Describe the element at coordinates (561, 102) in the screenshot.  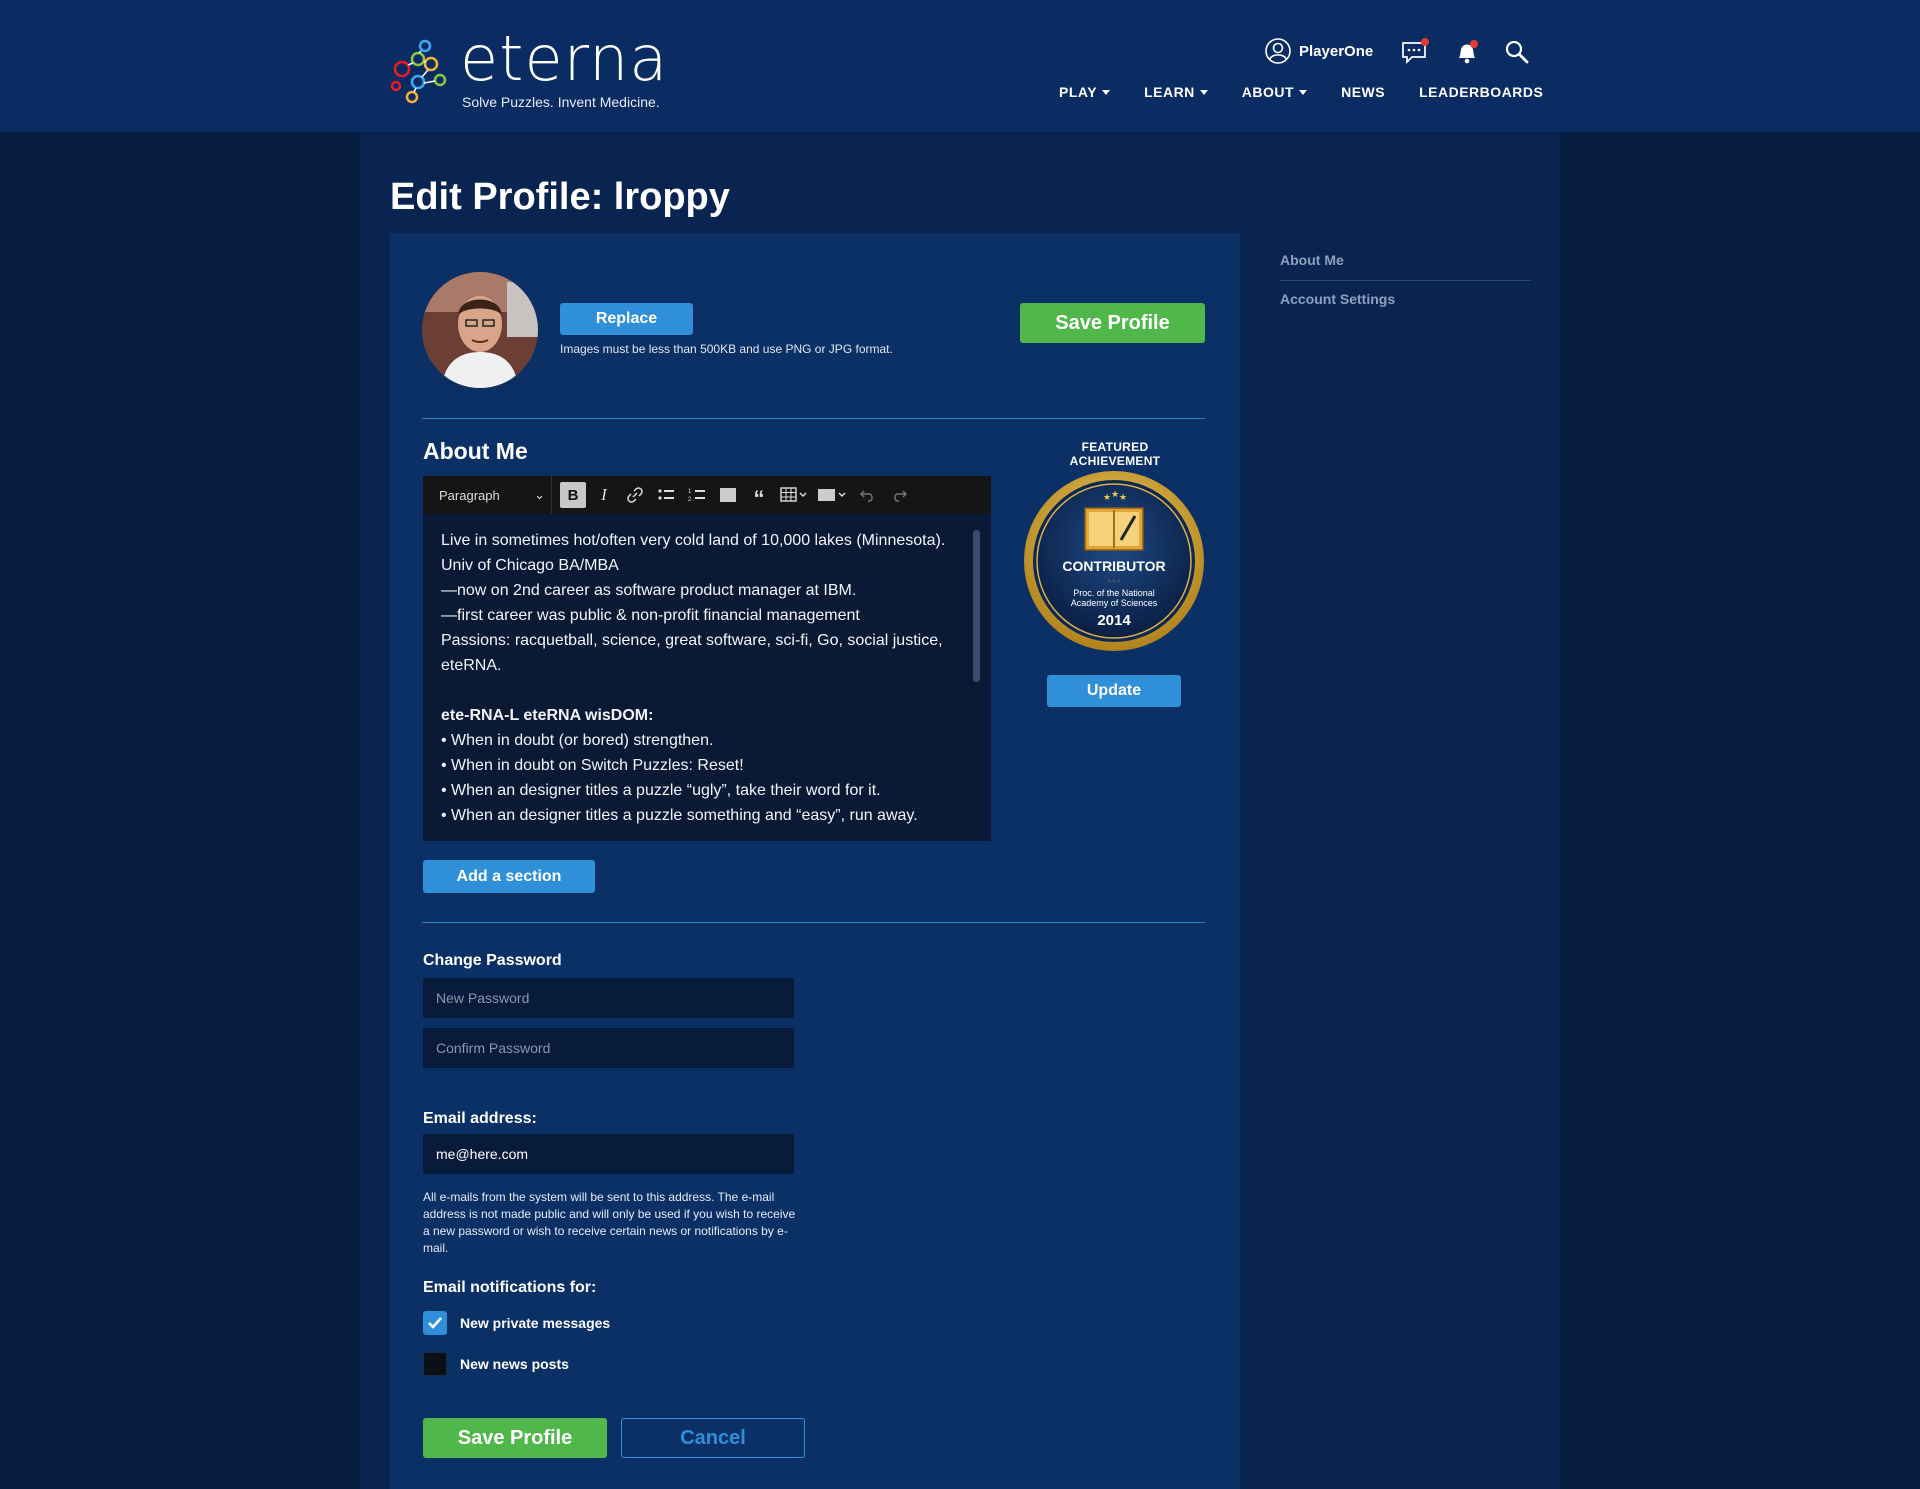
I see `logo-tagline: Solve Puzzles. Invent Medicine.` at that location.